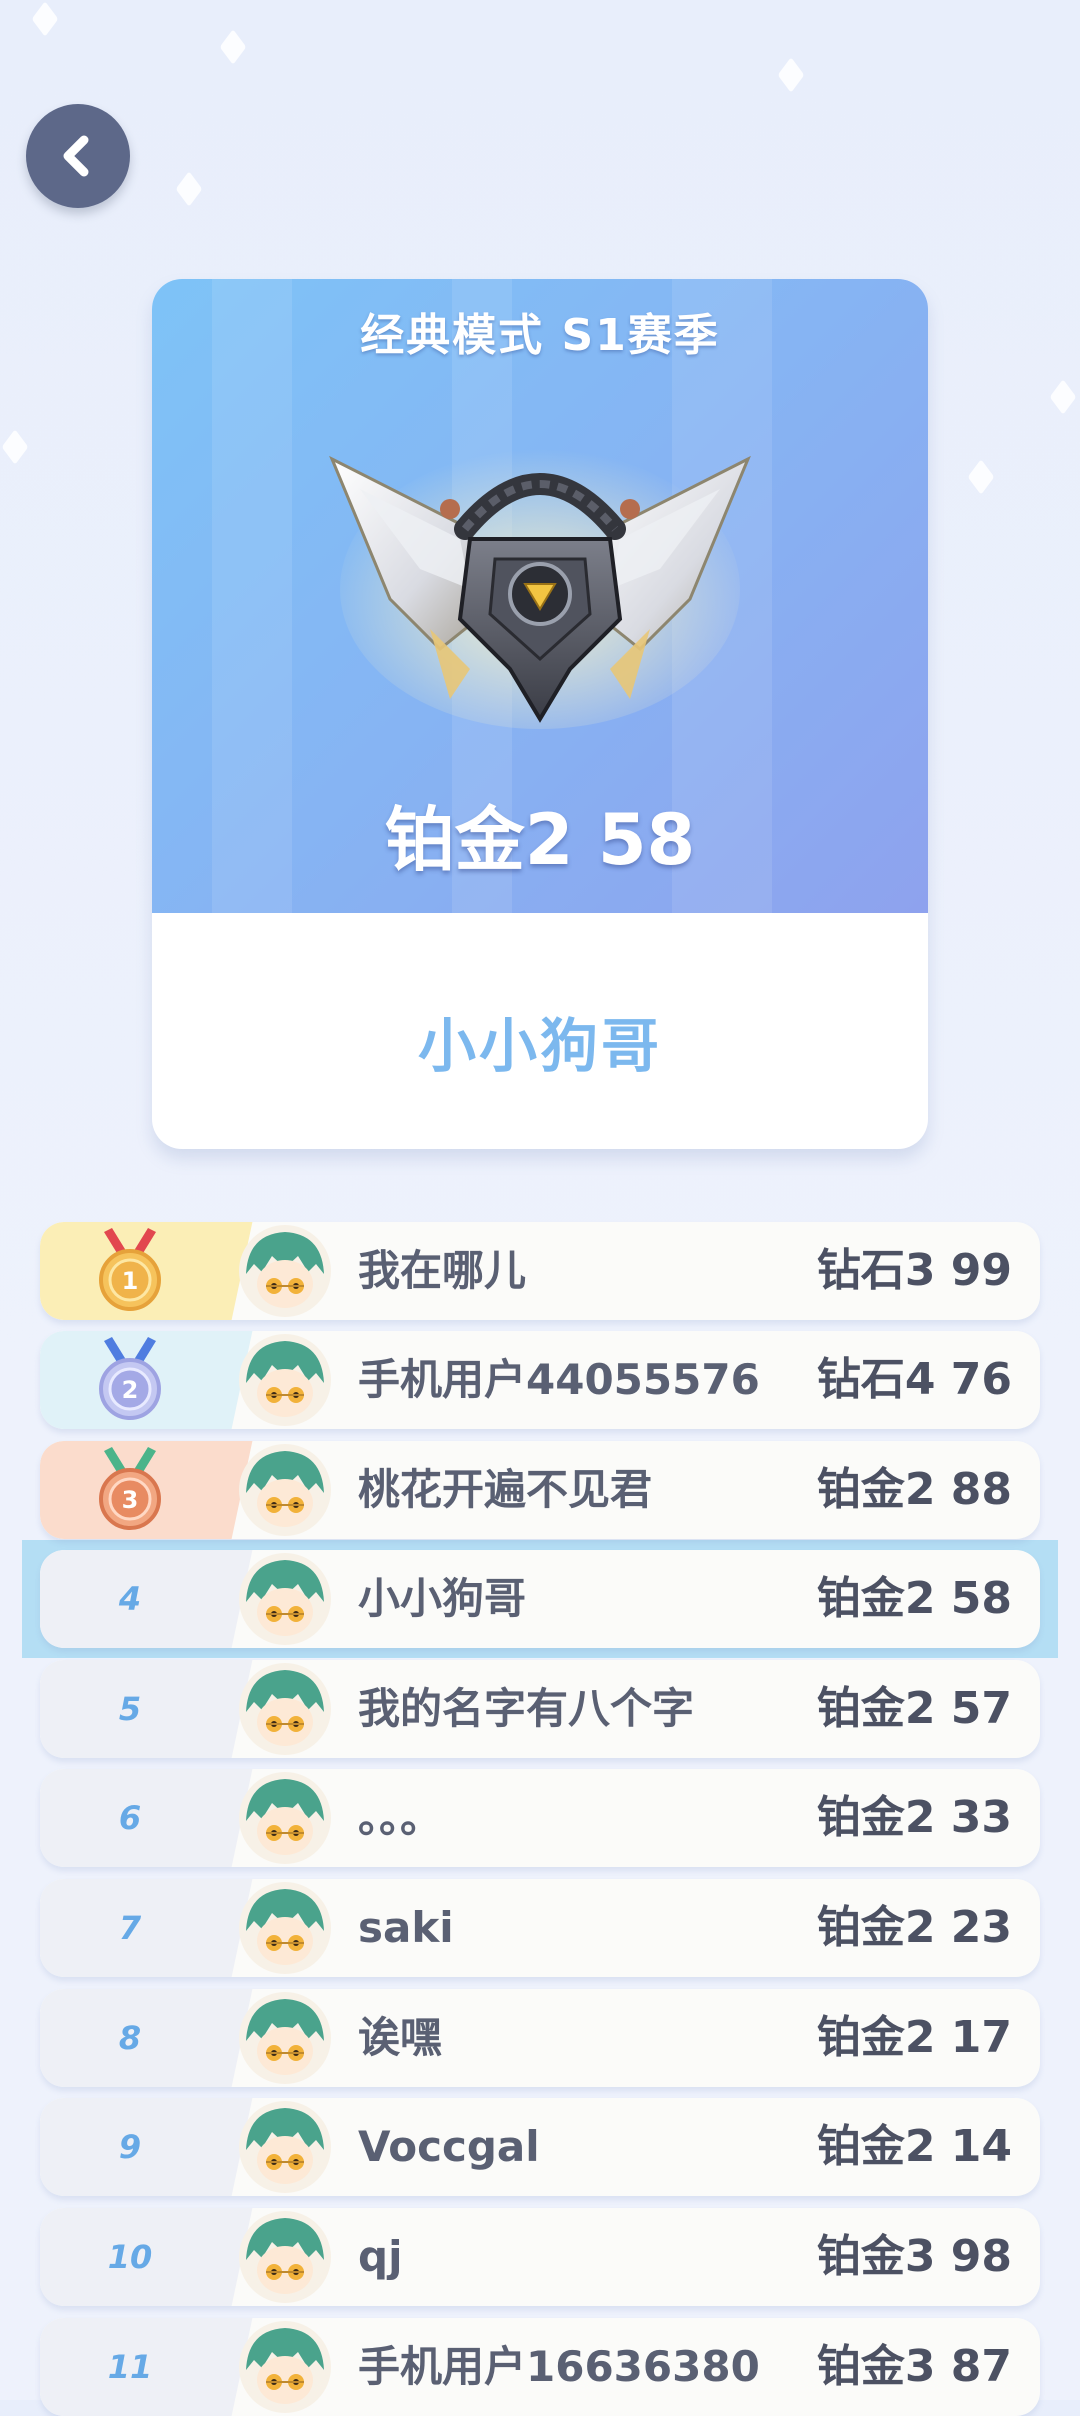 The image size is (1080, 2416). I want to click on player-name-cell: 桃花开遍不见君, so click(505, 1489).